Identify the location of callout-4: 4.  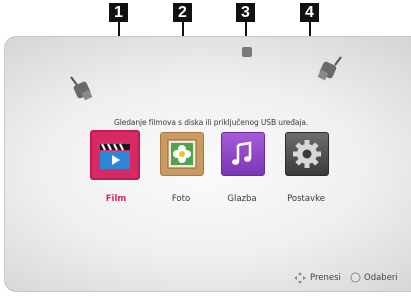
(309, 12).